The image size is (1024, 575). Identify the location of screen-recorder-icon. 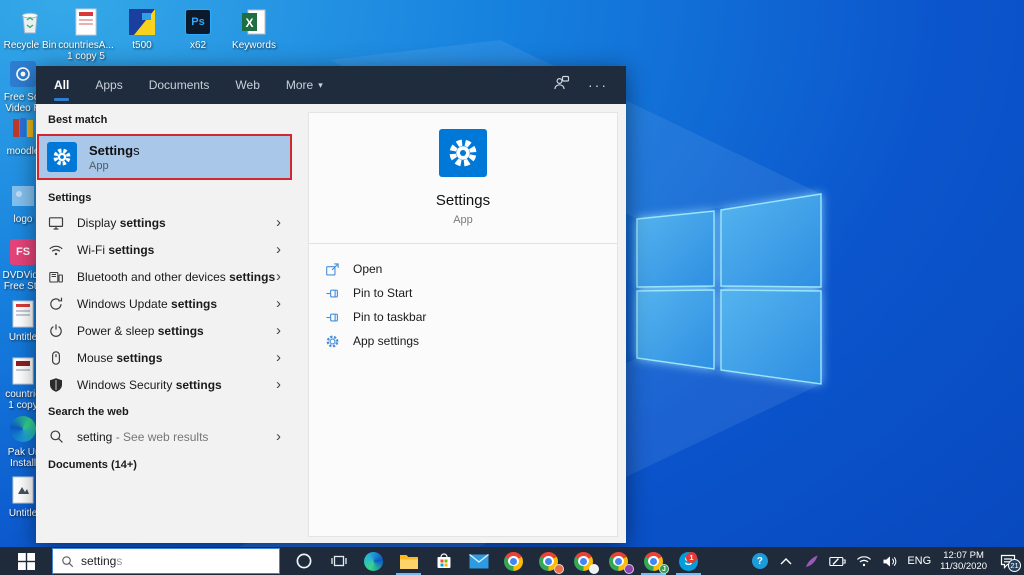
(23, 74).